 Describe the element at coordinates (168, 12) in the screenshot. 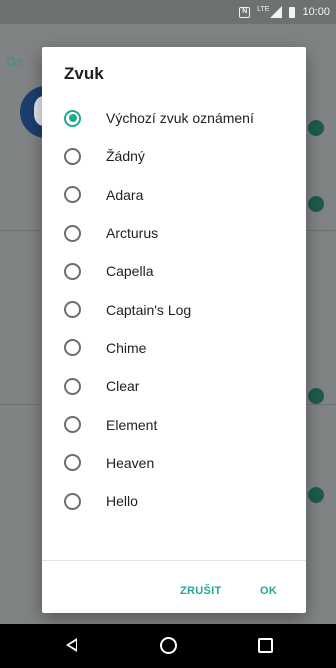

I see `status-bar: N LTE 10:00` at that location.